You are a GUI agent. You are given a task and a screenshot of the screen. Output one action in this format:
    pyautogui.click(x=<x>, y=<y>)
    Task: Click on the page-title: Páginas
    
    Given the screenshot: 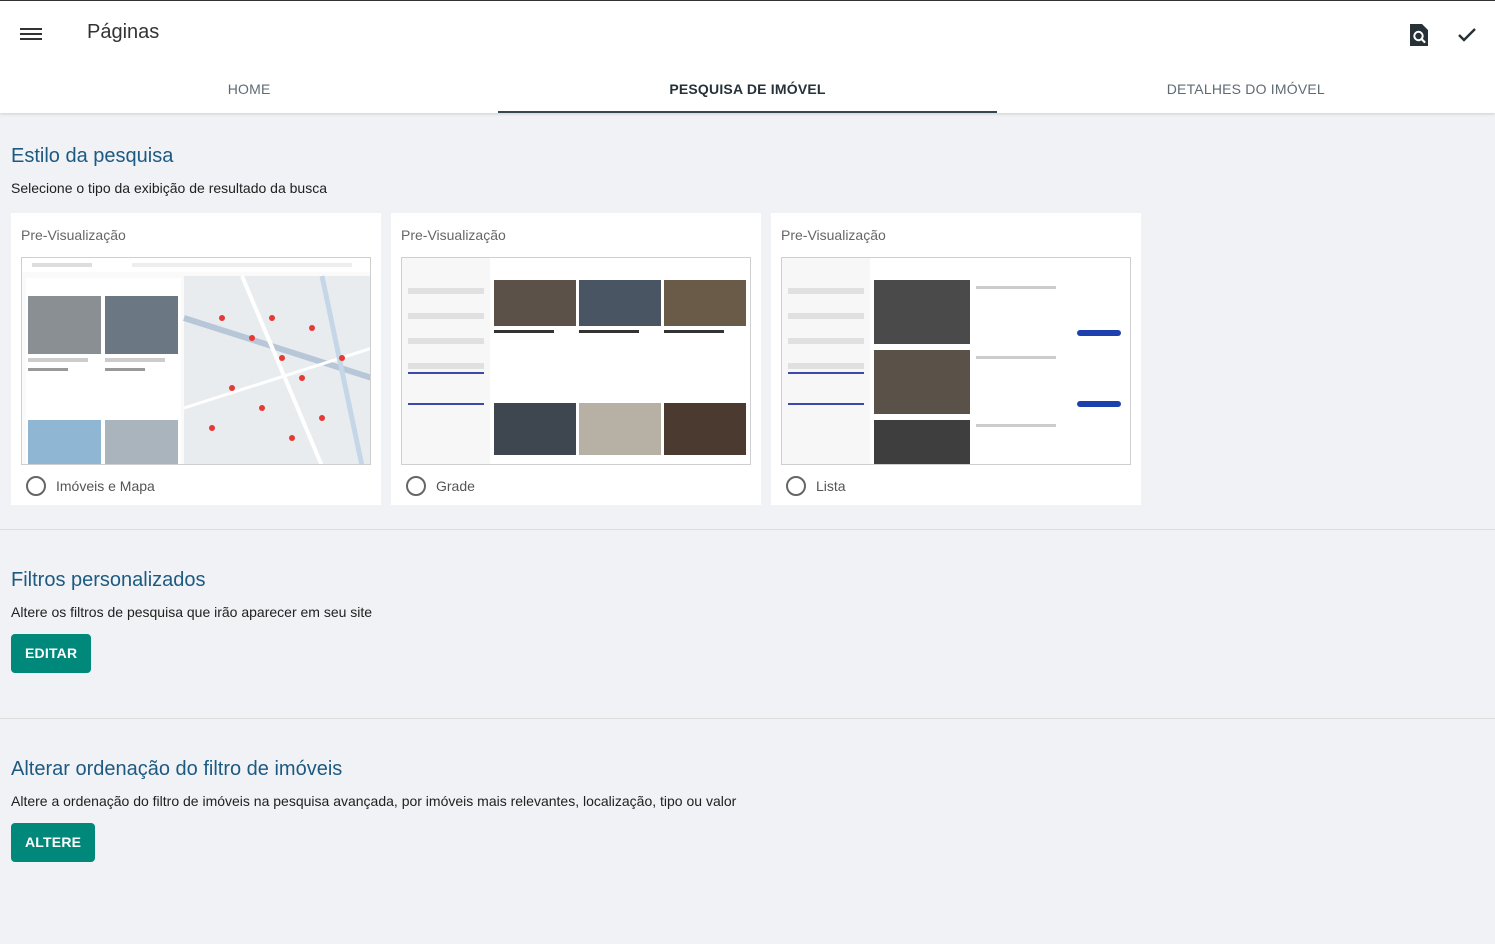 What is the action you would take?
    pyautogui.click(x=123, y=32)
    